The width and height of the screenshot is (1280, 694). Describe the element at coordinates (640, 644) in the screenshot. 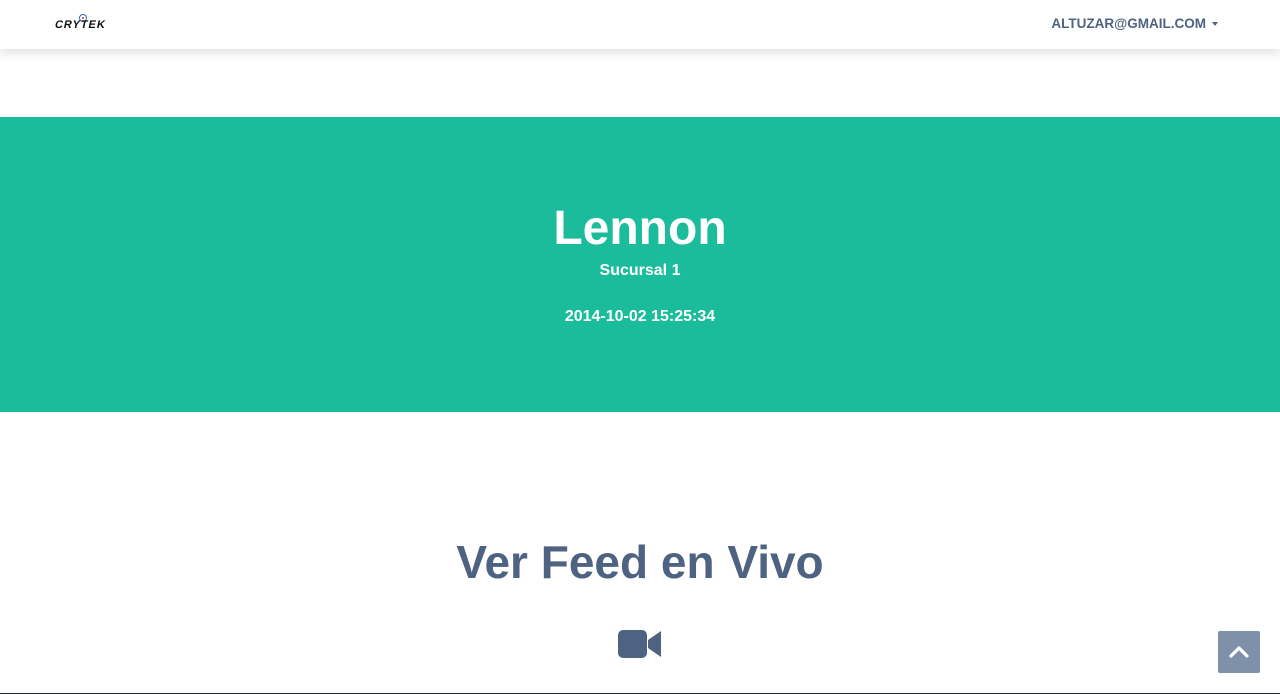

I see `video-camera-icon` at that location.